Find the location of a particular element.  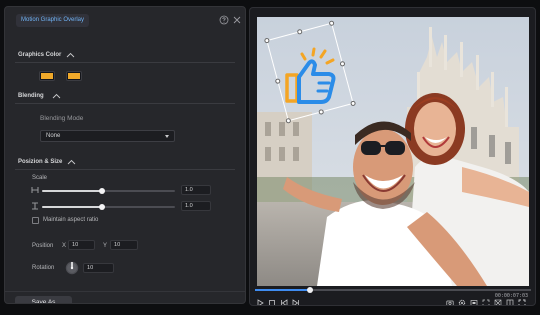

scale-vertical-slider is located at coordinates (108, 206).